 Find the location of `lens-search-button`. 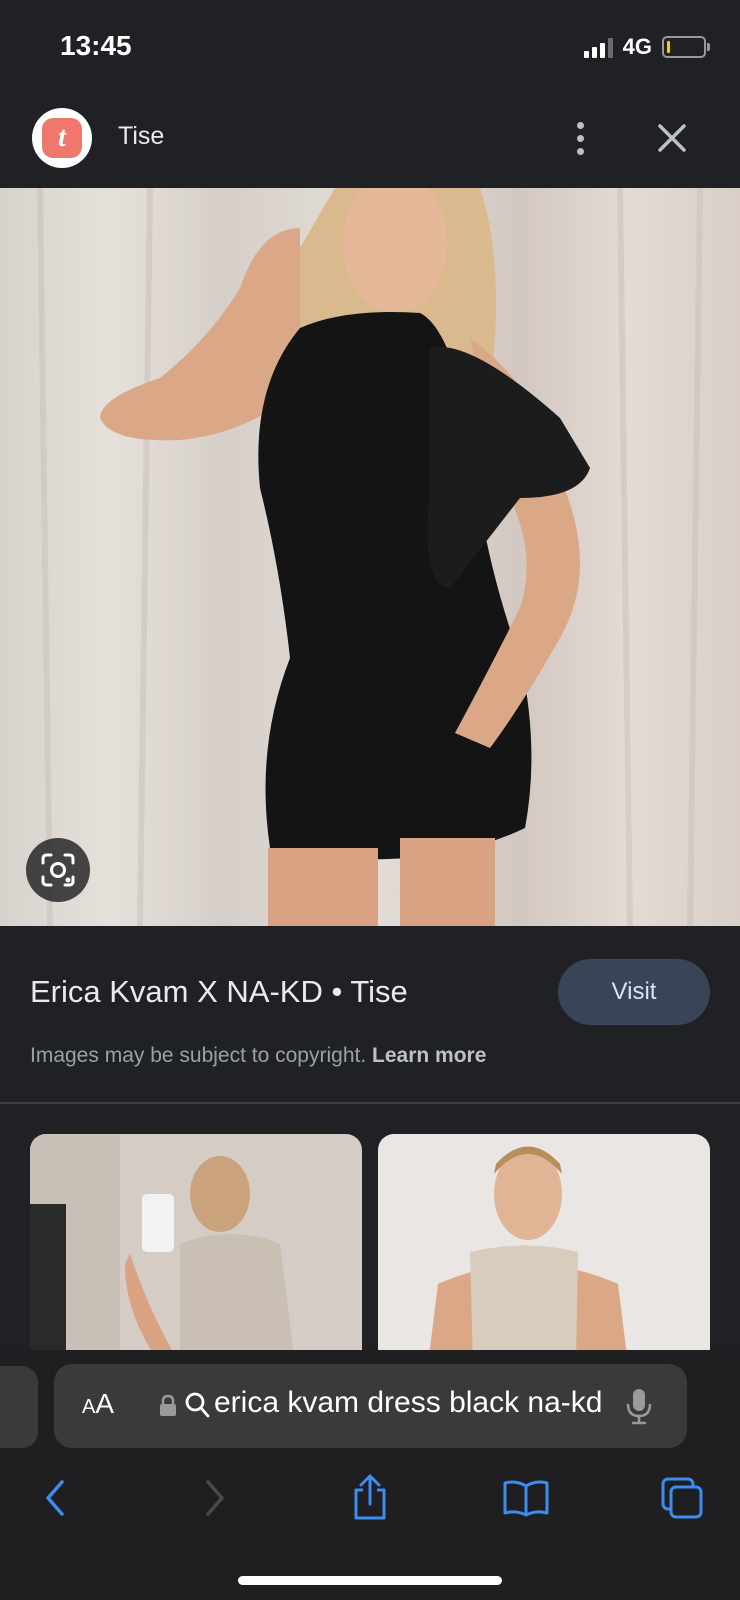

lens-search-button is located at coordinates (58, 870).